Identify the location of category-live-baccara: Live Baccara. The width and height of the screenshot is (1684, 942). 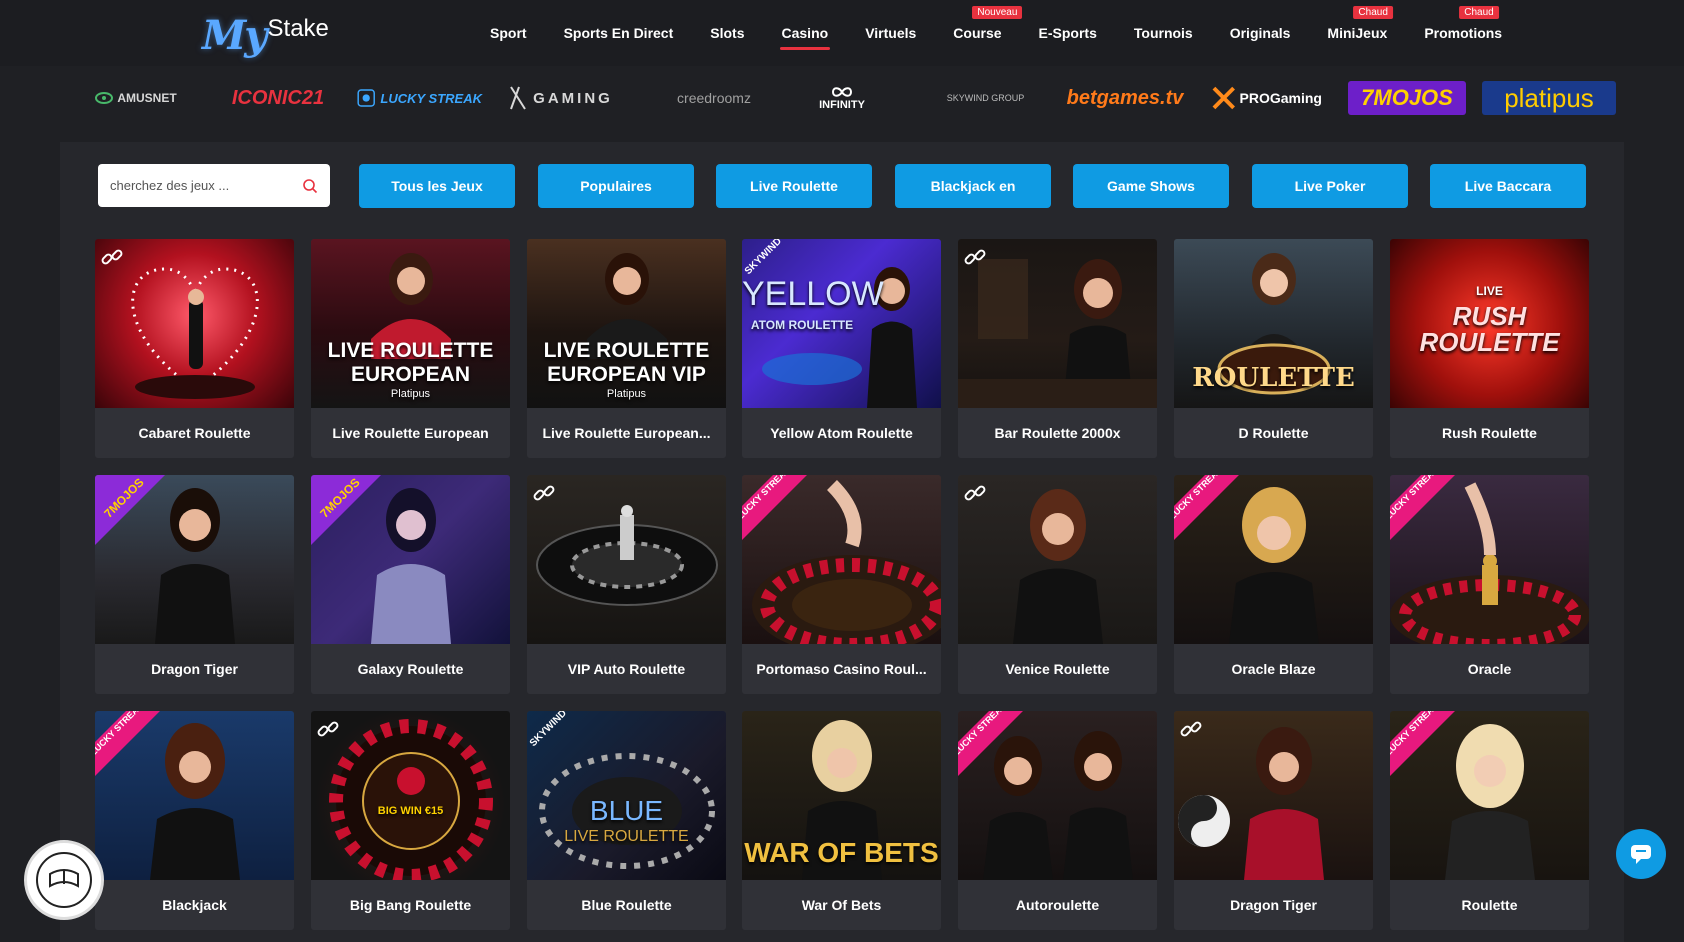
(1508, 186).